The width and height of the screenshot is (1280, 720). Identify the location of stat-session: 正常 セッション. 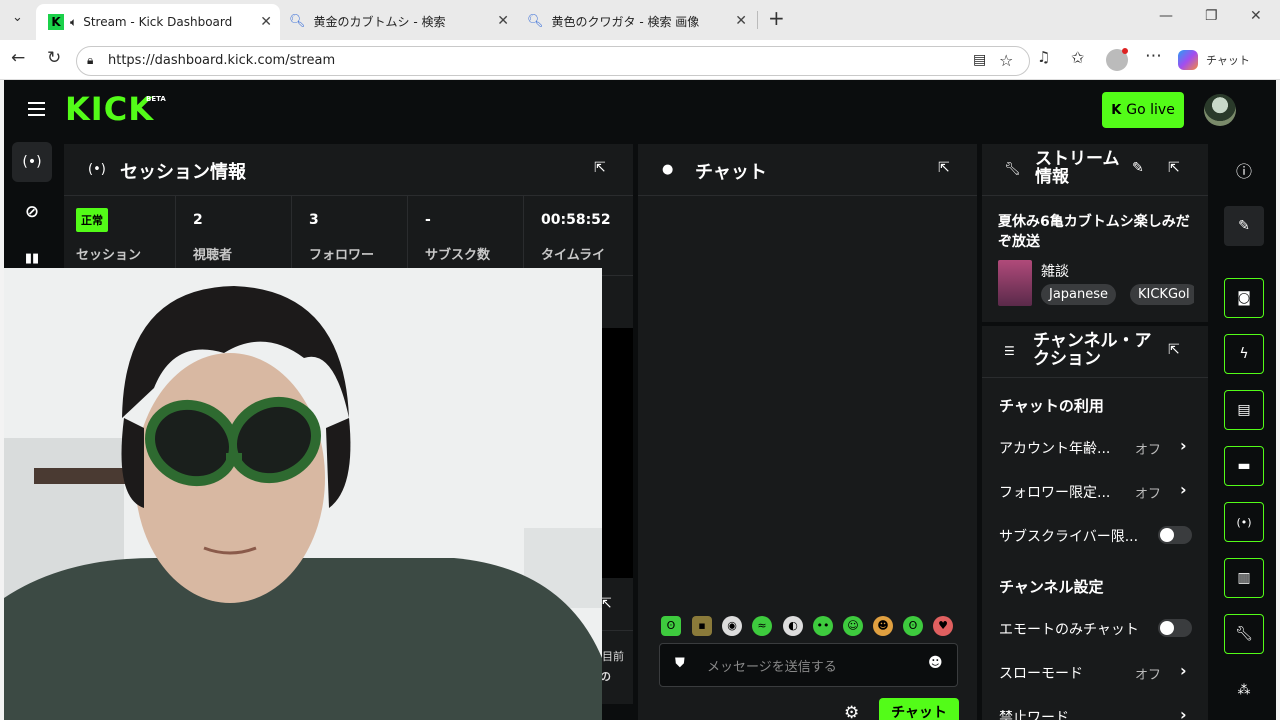
(120, 233).